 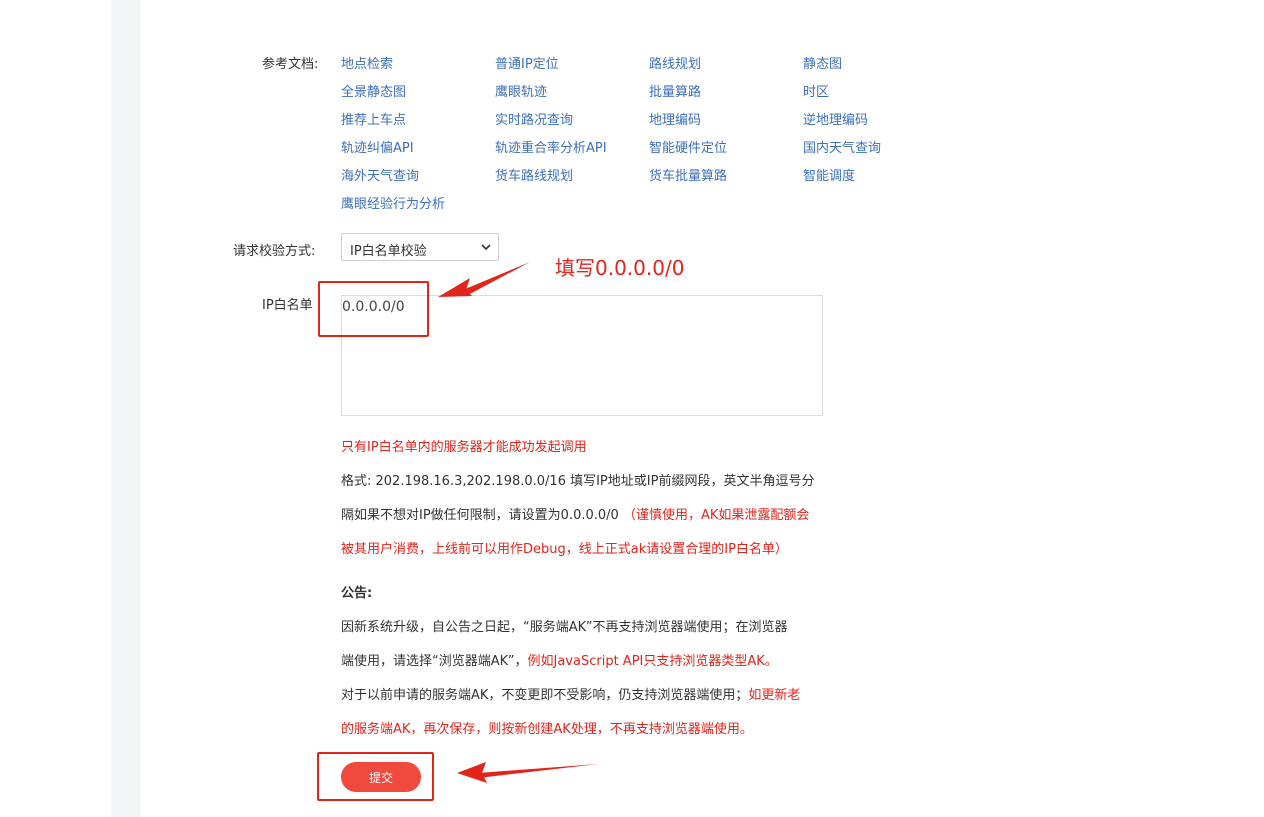 I want to click on doc-link: 轨迹重合率分析API, so click(x=551, y=146).